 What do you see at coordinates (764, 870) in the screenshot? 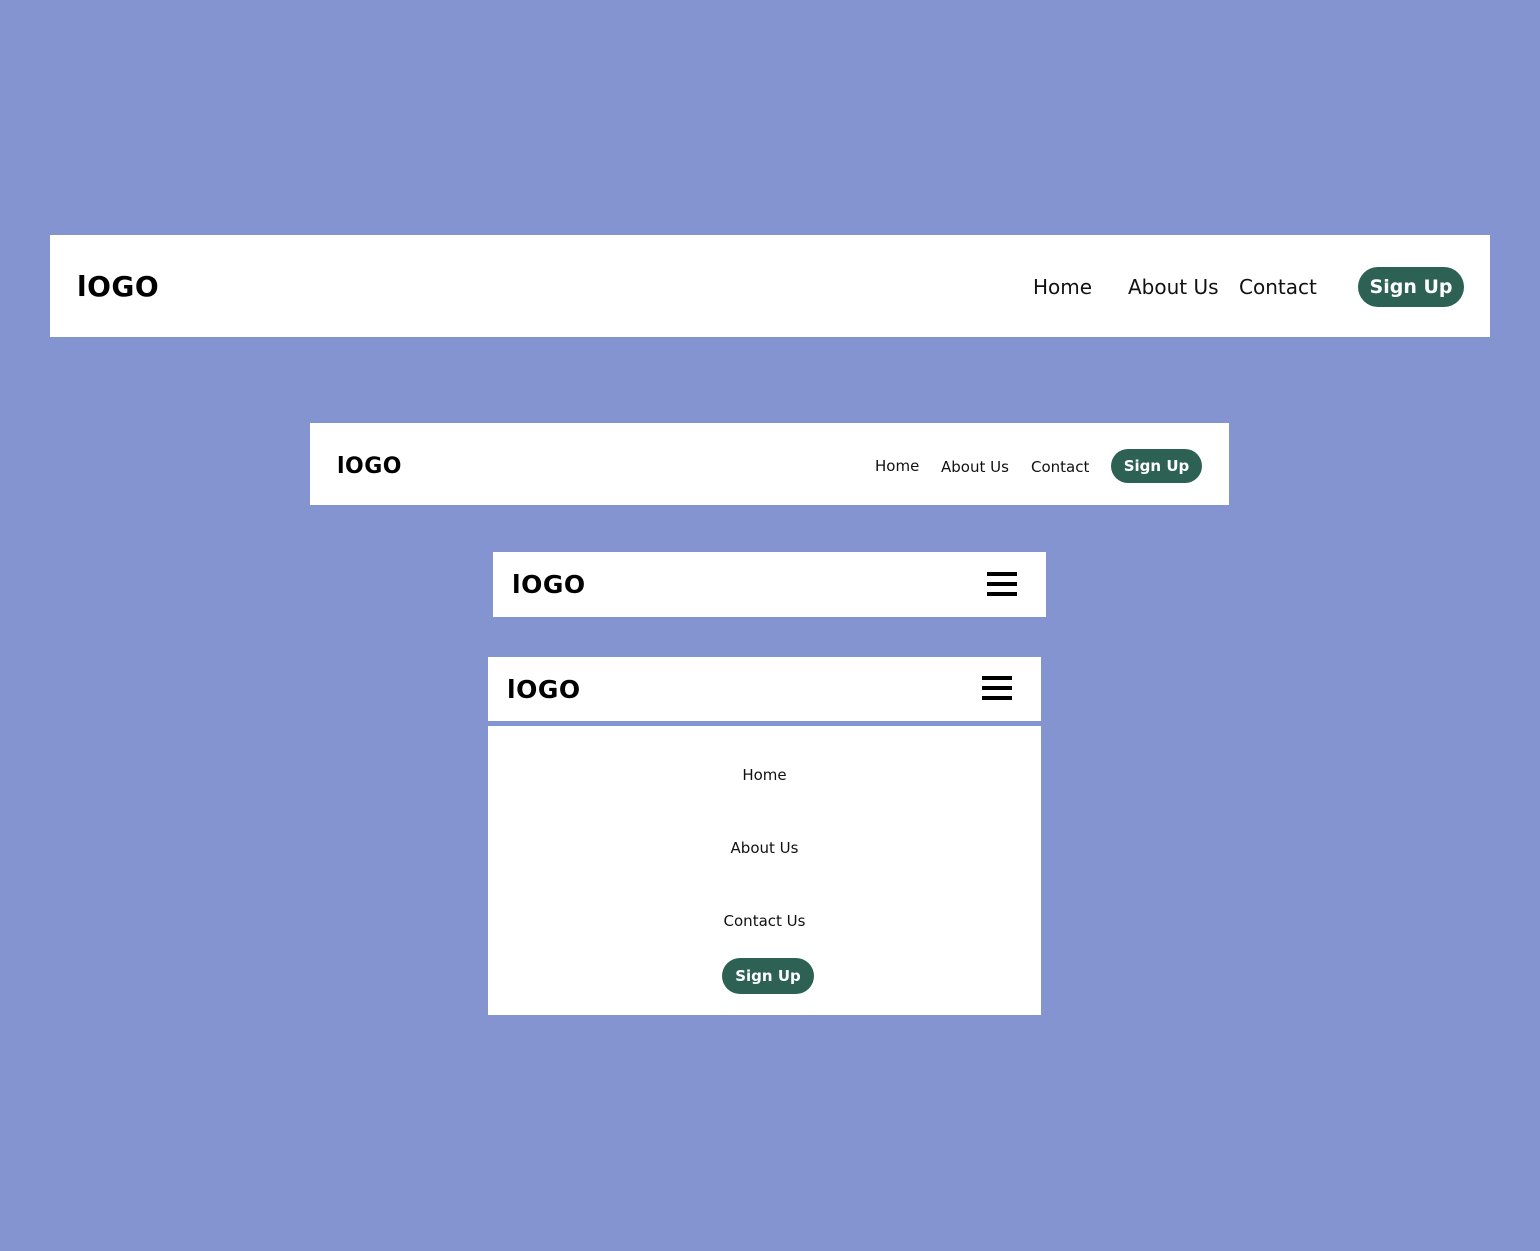
I see `mobile-dropdown-menu: Home About Us Contact Us Sign Up` at bounding box center [764, 870].